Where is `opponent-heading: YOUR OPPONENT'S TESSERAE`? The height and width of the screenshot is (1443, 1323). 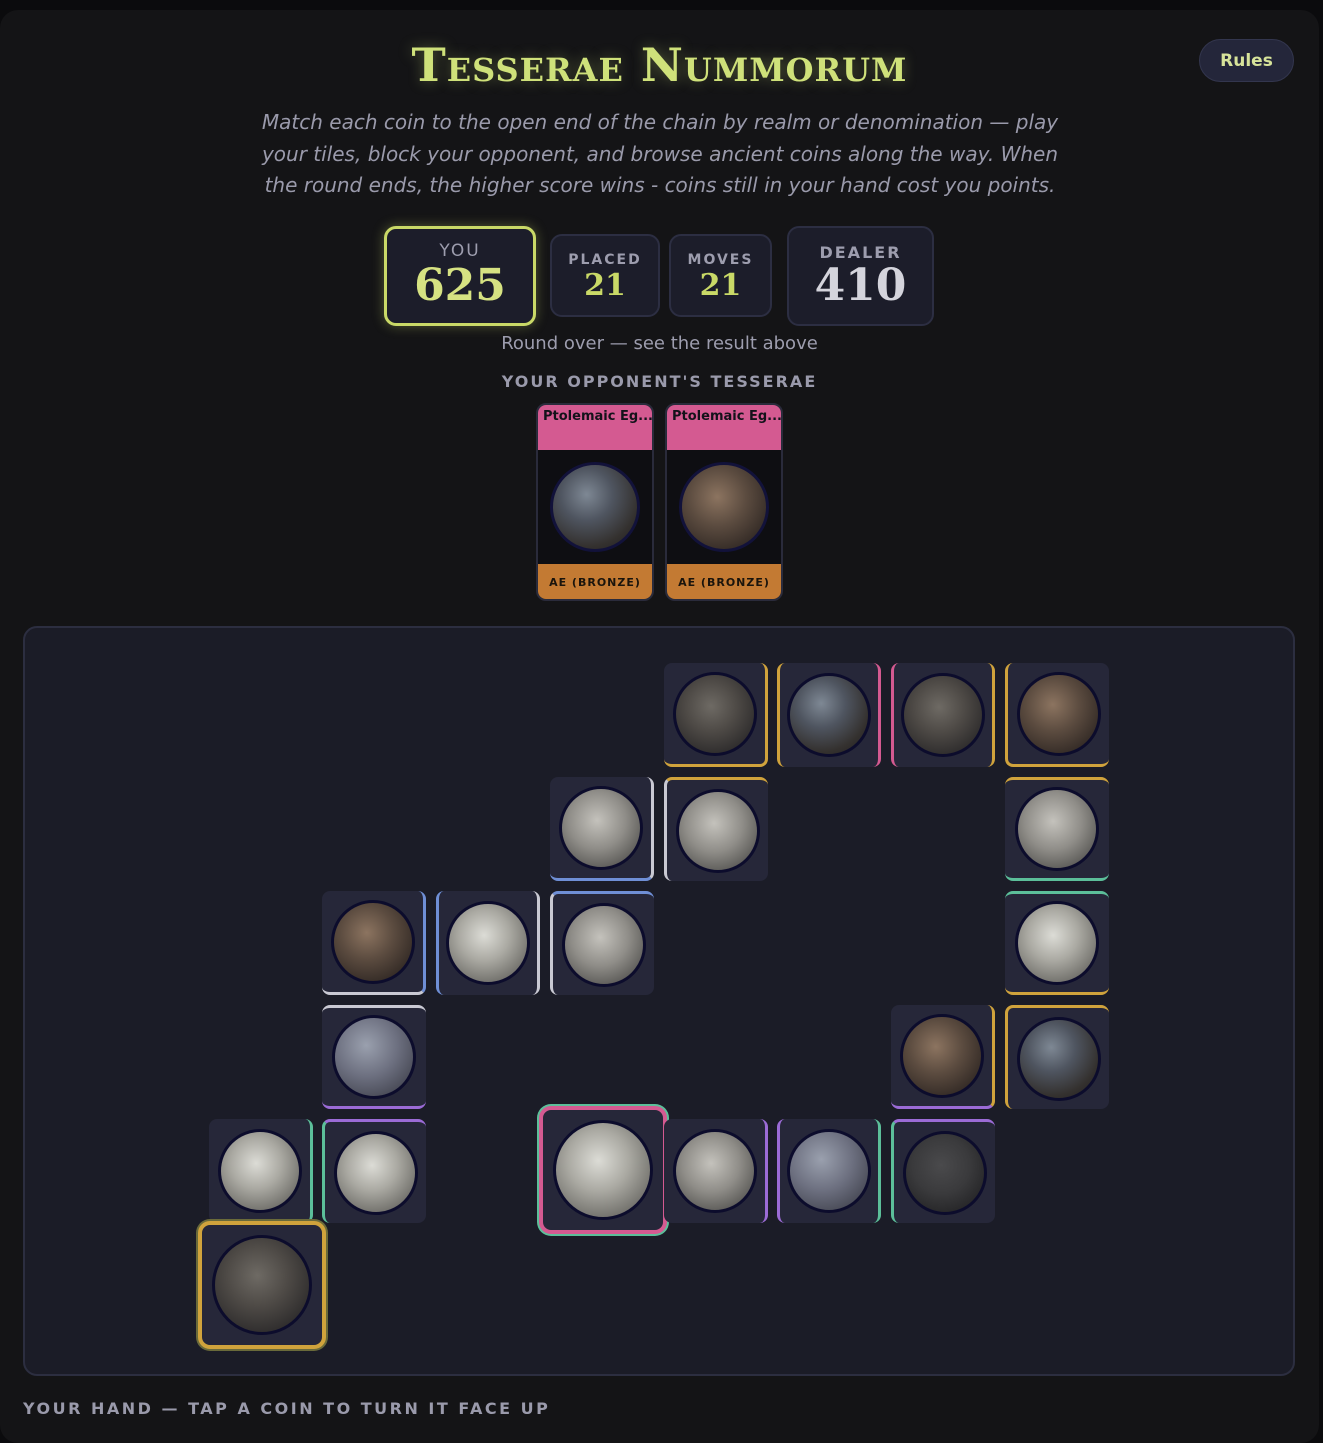
opponent-heading: YOUR OPPONENT'S TESSERAE is located at coordinates (659, 381).